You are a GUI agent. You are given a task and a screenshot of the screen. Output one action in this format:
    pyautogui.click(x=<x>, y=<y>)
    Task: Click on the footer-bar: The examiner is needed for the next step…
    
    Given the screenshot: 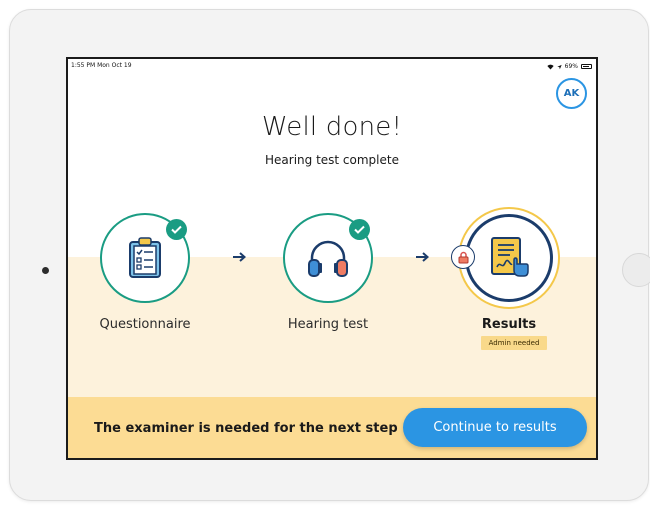 What is the action you would take?
    pyautogui.click(x=332, y=427)
    